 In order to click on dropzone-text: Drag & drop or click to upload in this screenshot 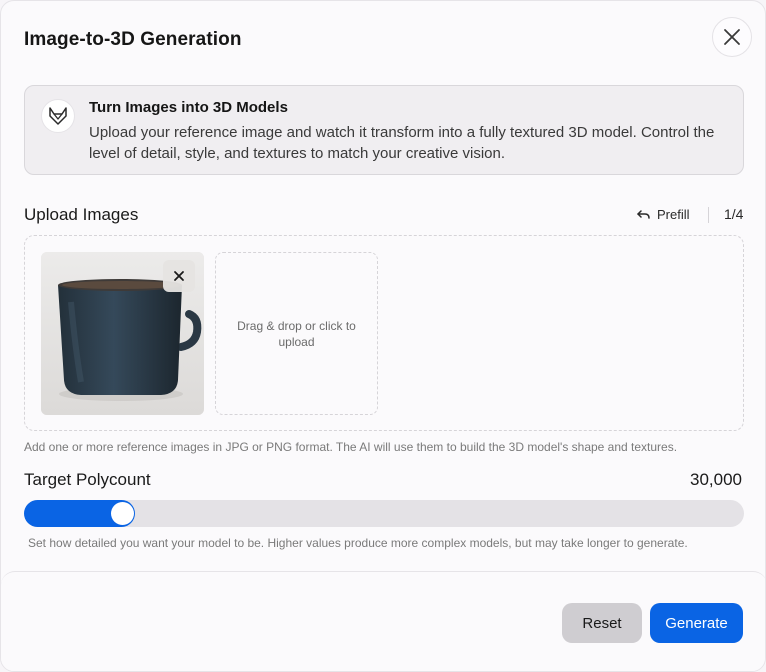, I will do `click(296, 333)`.